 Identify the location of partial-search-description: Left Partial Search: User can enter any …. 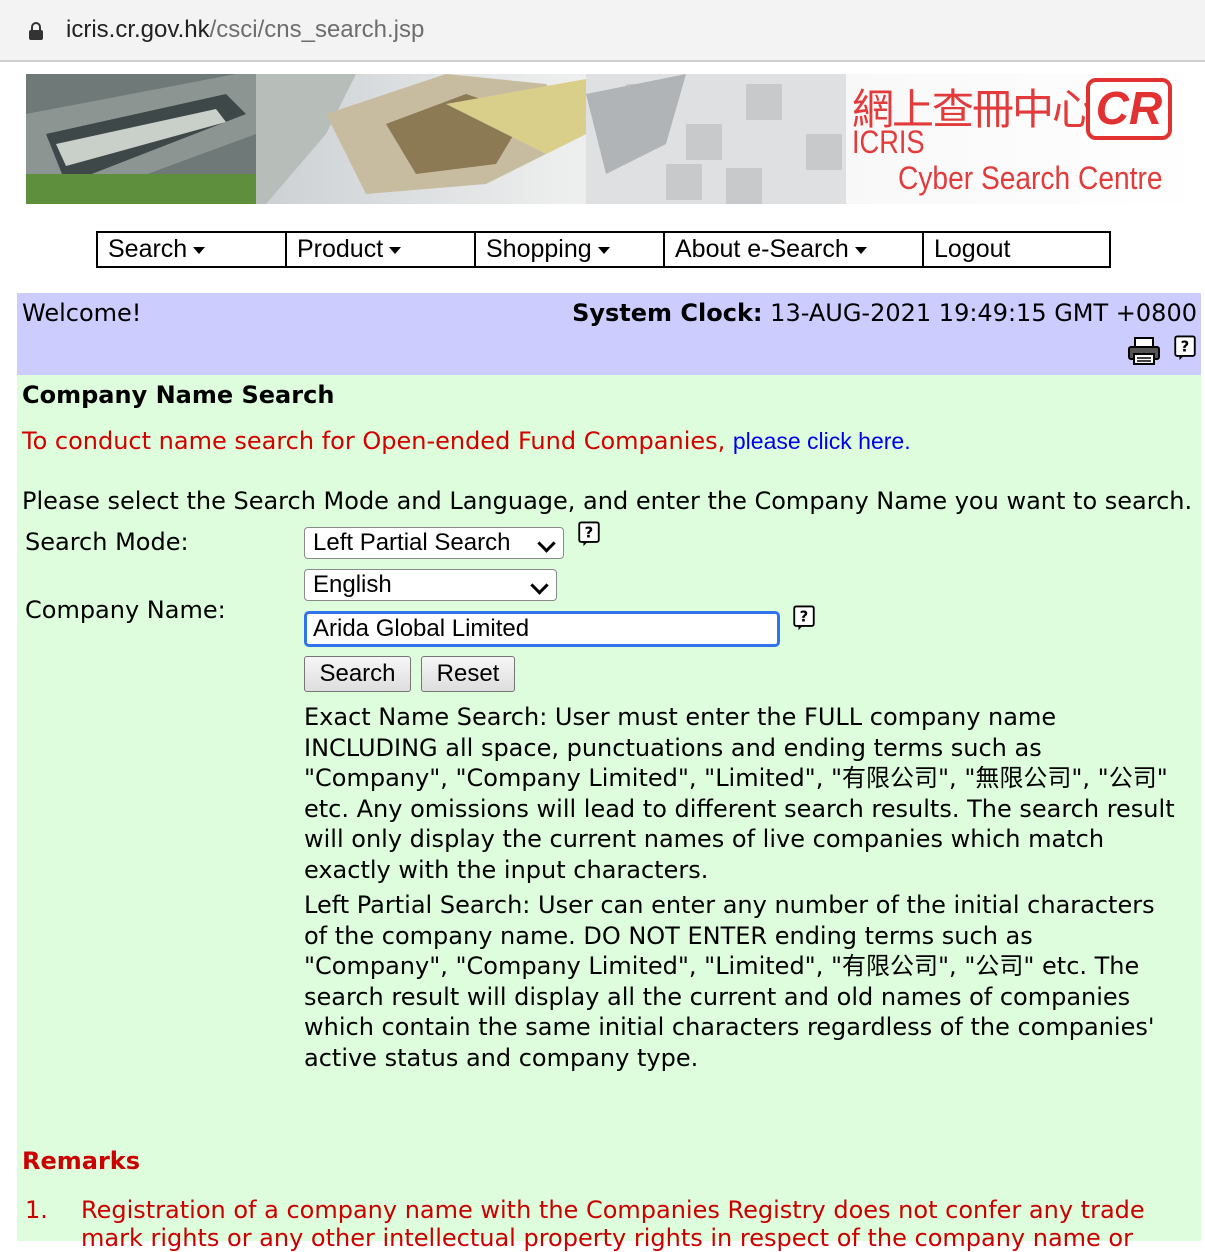
(729, 981).